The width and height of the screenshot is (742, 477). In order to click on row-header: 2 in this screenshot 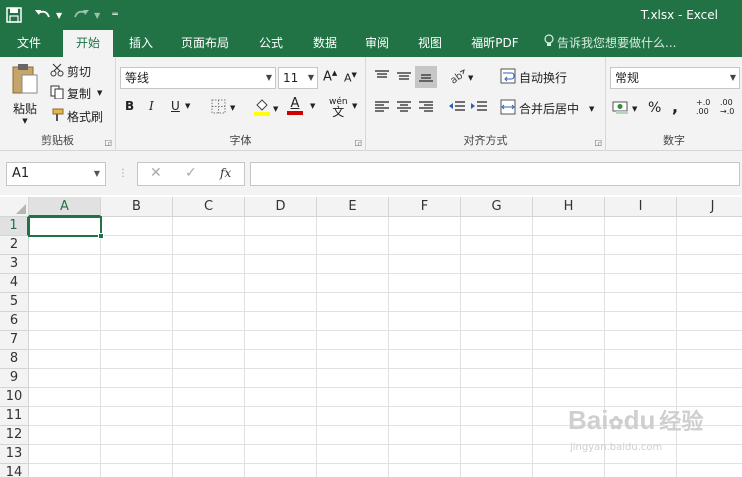, I will do `click(14, 245)`.